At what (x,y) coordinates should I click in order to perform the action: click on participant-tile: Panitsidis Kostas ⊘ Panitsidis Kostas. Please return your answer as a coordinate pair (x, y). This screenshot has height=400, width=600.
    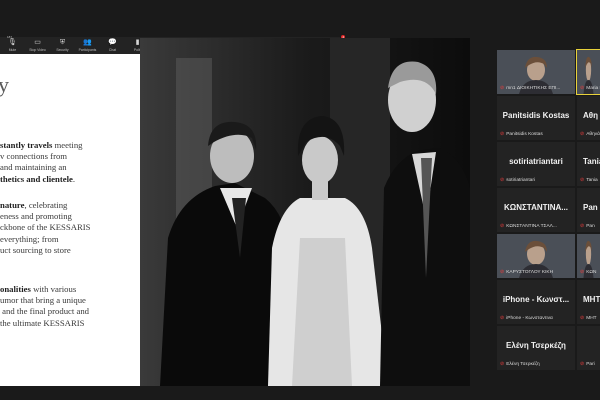
    Looking at the image, I should click on (536, 118).